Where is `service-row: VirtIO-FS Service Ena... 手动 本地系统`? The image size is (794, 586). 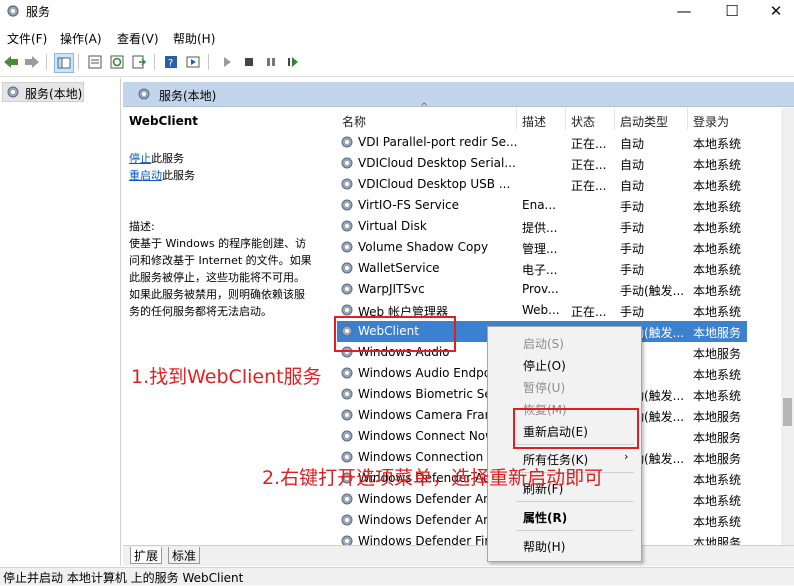
service-row: VirtIO-FS Service Ena... 手动 本地系统 is located at coordinates (542, 205).